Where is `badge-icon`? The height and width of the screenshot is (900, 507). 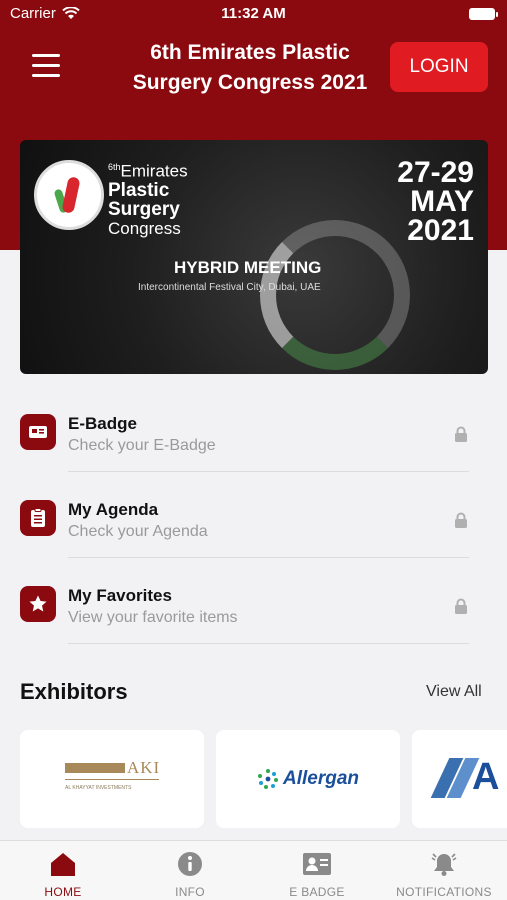
badge-icon is located at coordinates (38, 432).